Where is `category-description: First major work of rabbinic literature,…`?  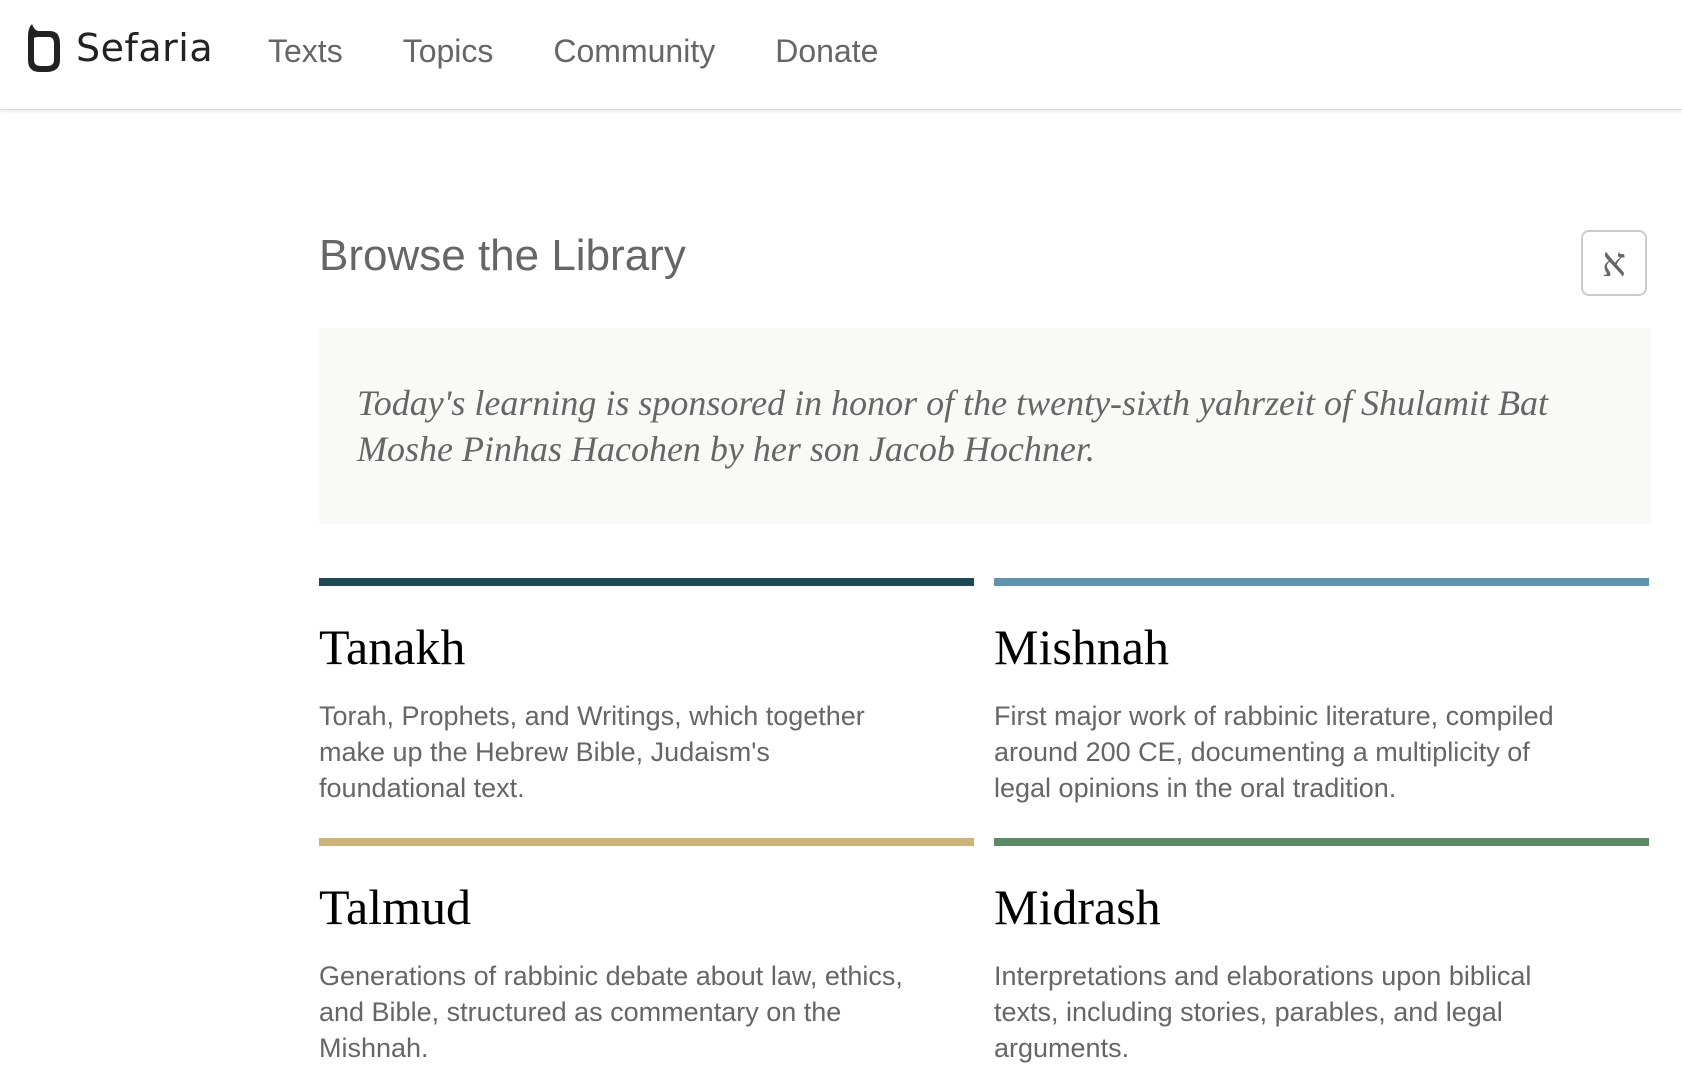 category-description: First major work of rabbinic literature,… is located at coordinates (1274, 752).